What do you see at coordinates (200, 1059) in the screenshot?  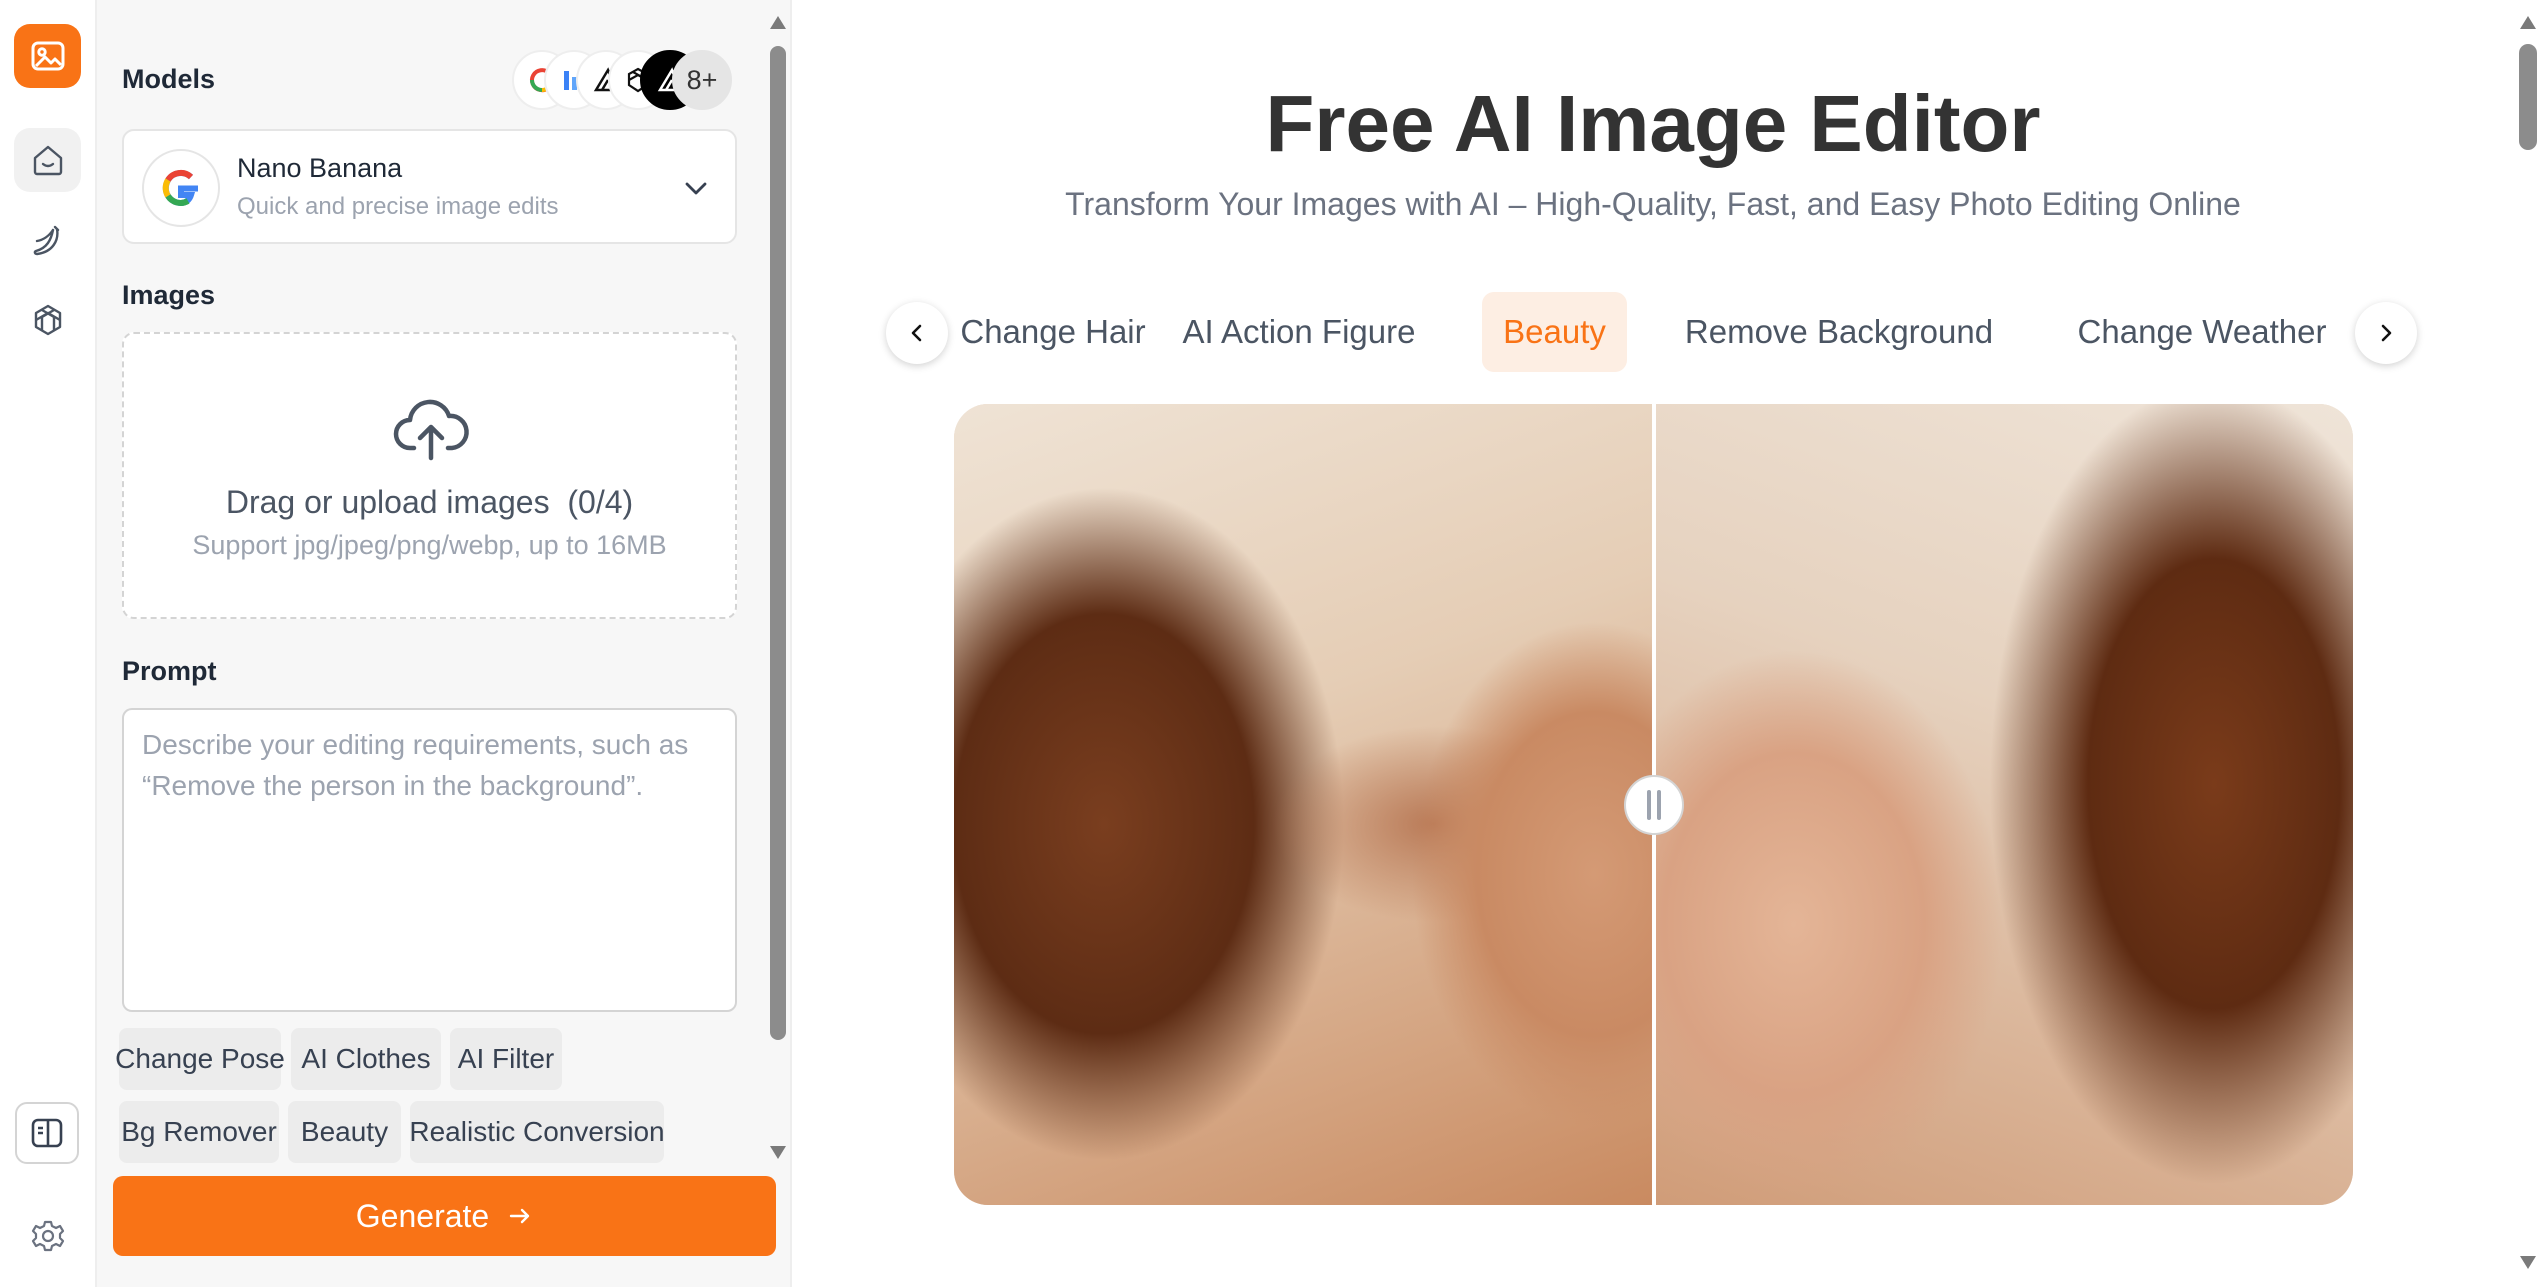 I see `chip-change-pose: Change Pose` at bounding box center [200, 1059].